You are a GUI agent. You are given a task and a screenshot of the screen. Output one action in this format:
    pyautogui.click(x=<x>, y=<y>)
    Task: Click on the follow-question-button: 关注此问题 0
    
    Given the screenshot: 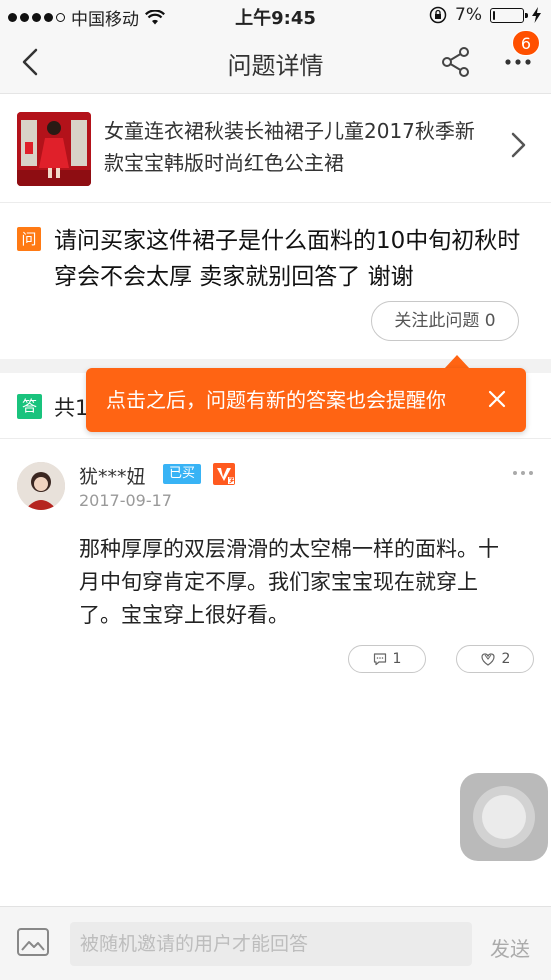 What is the action you would take?
    pyautogui.click(x=445, y=321)
    